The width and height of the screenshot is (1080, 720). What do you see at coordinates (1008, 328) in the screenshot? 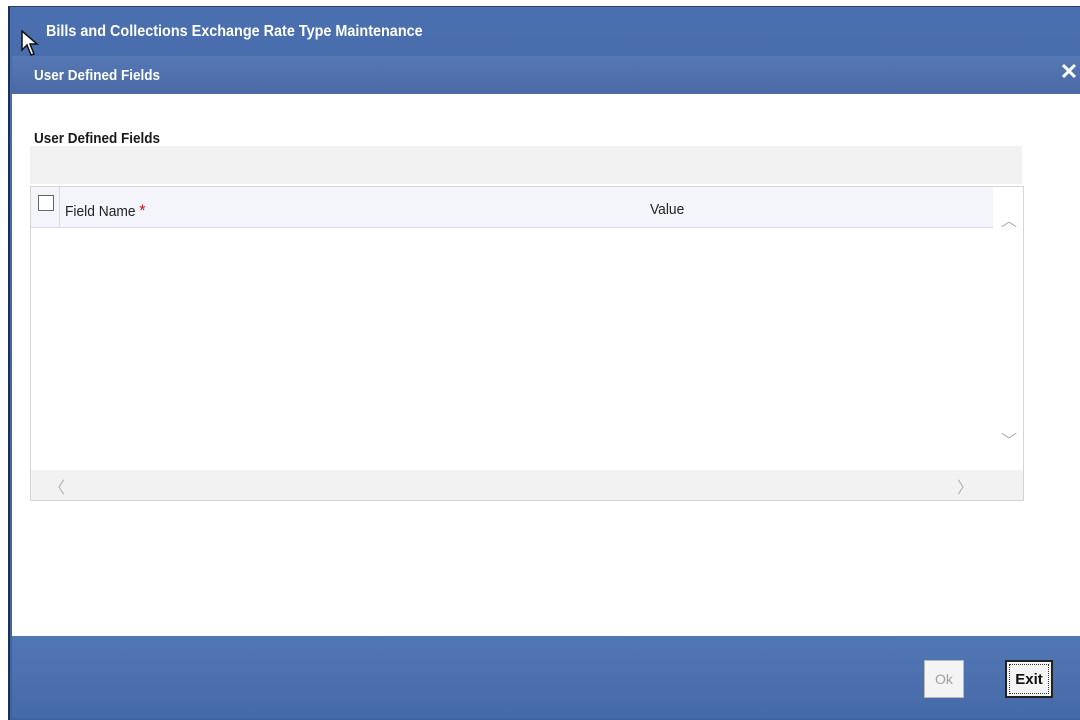
I see `vertical-scrollbar: ︿ ﹀` at bounding box center [1008, 328].